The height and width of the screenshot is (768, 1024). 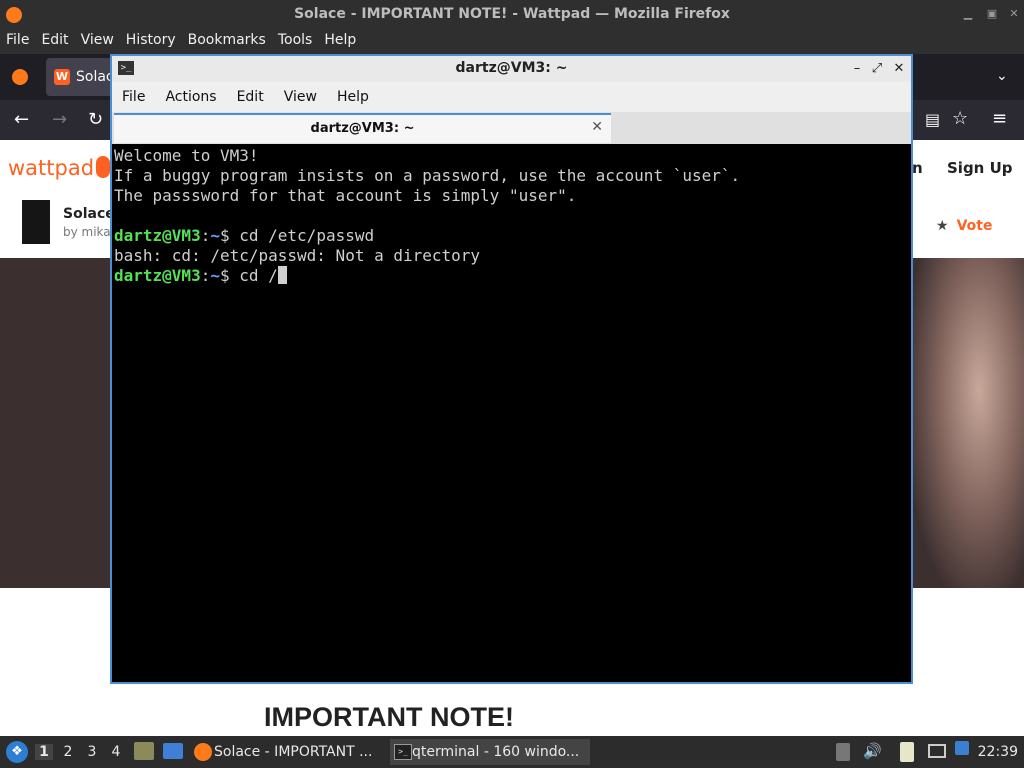 What do you see at coordinates (258, 275) in the screenshot?
I see `command-input: cd /` at bounding box center [258, 275].